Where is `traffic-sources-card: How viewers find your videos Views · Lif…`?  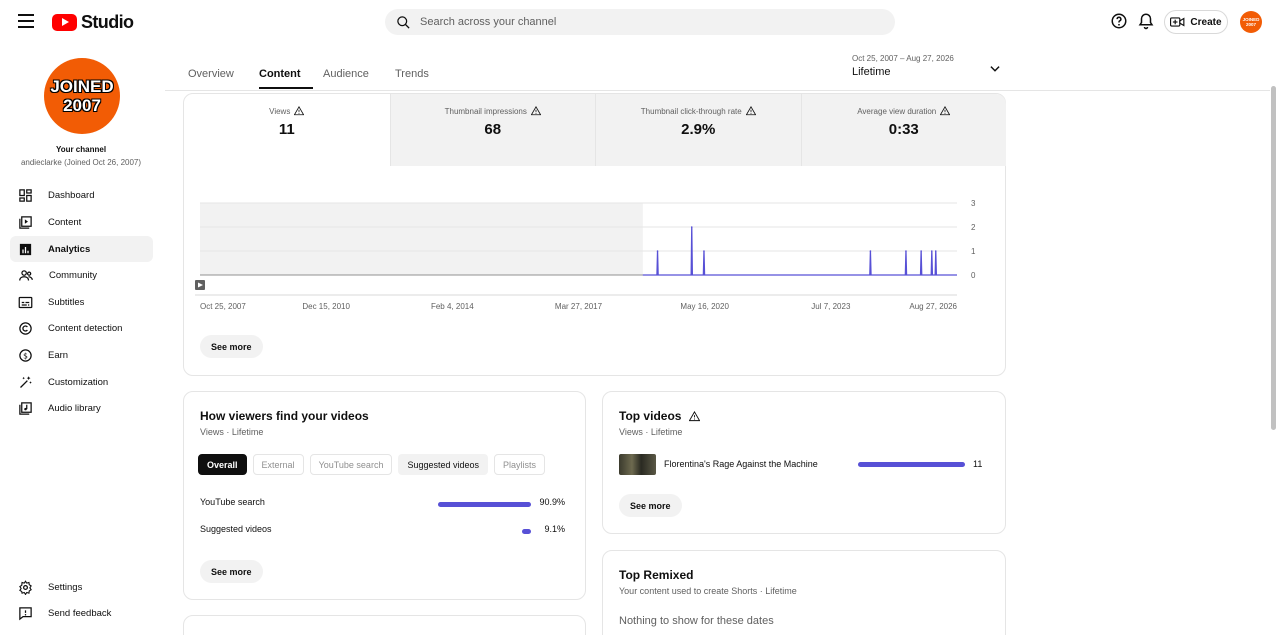
traffic-sources-card: How viewers find your videos Views · Lif… is located at coordinates (384, 495).